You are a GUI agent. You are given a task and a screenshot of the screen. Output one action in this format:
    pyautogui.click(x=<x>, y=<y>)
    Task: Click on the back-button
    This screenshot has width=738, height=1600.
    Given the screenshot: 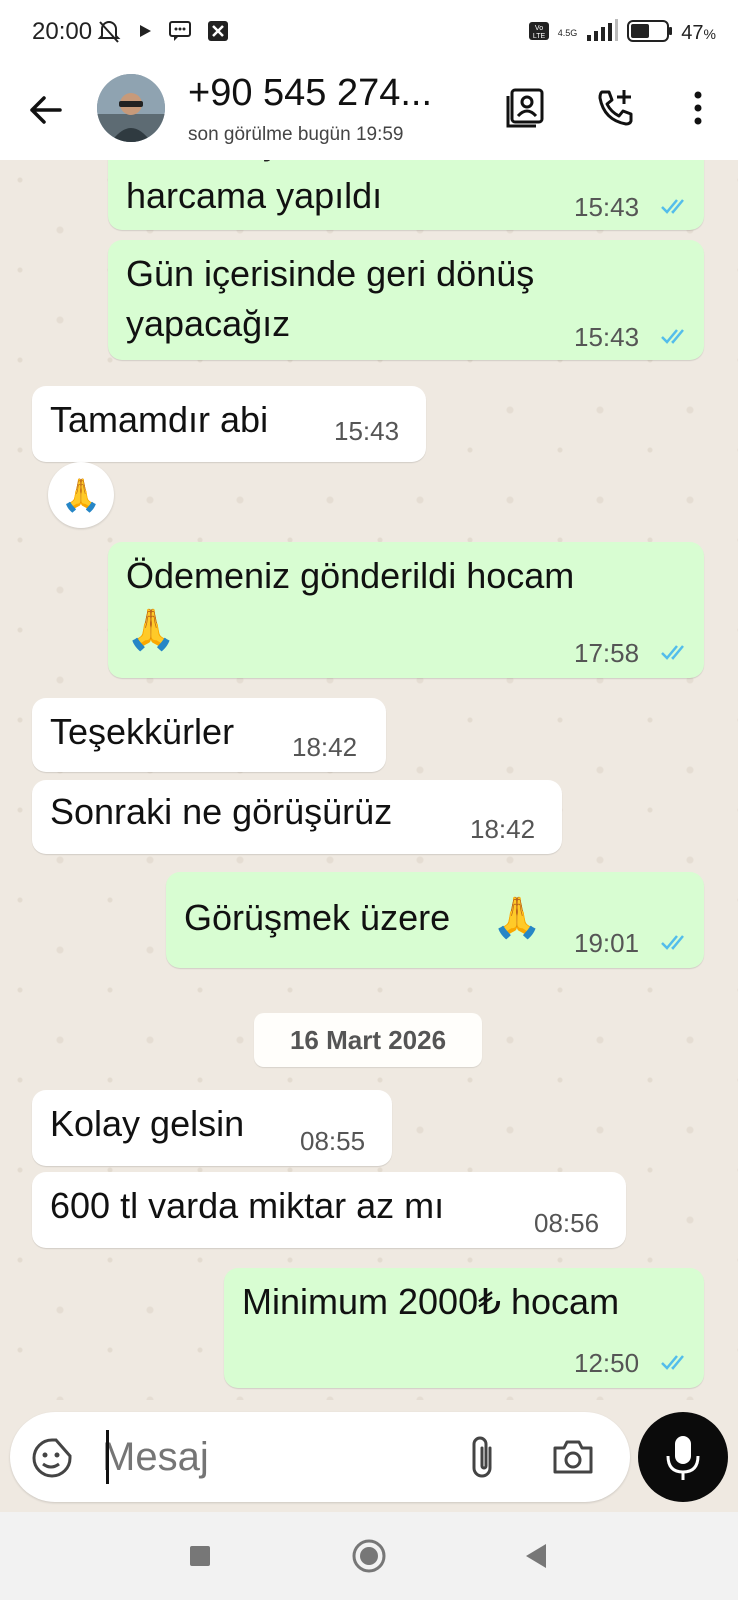 What is the action you would take?
    pyautogui.click(x=536, y=1556)
    